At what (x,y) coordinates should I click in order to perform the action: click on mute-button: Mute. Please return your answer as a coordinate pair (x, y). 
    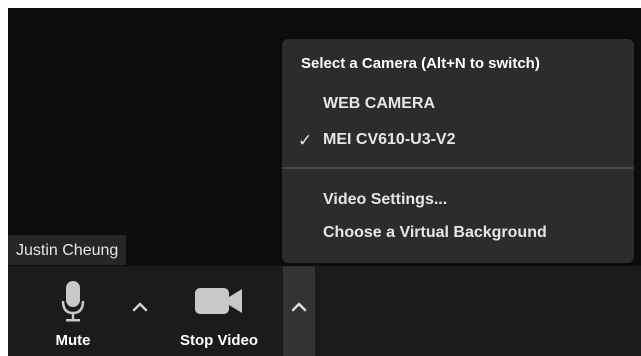
    Looking at the image, I should click on (73, 311).